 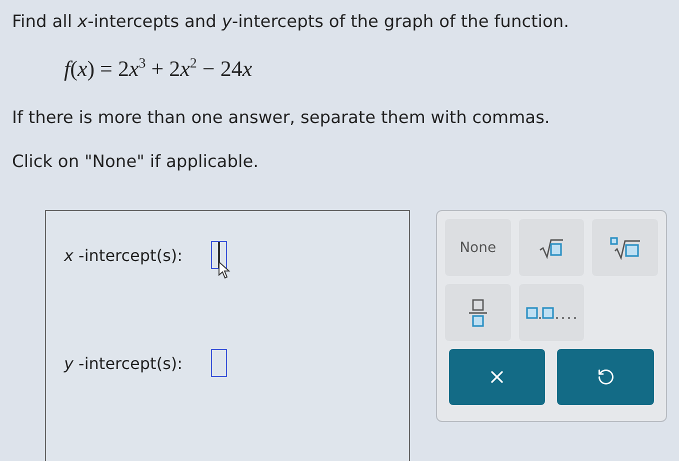 I want to click on answer-field, so click(x=218, y=363).